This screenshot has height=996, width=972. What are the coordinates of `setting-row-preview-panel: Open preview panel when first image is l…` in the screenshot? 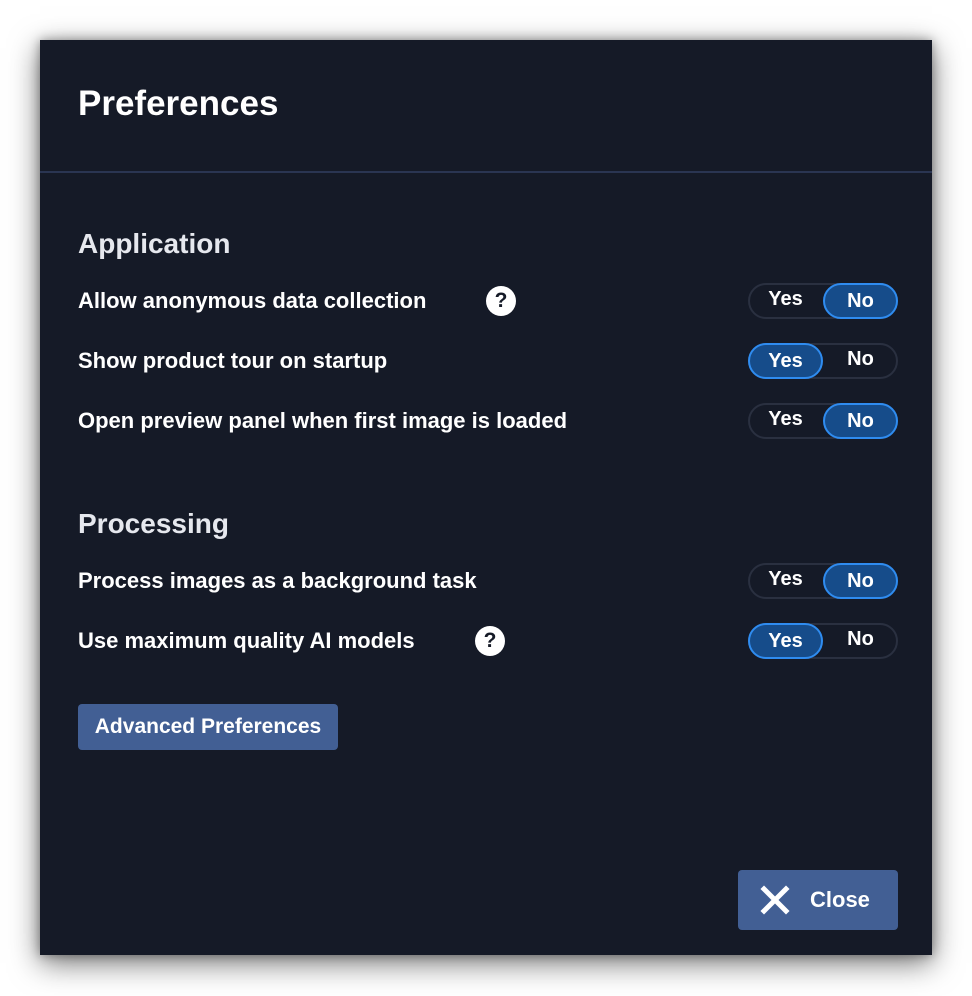 It's located at (488, 421).